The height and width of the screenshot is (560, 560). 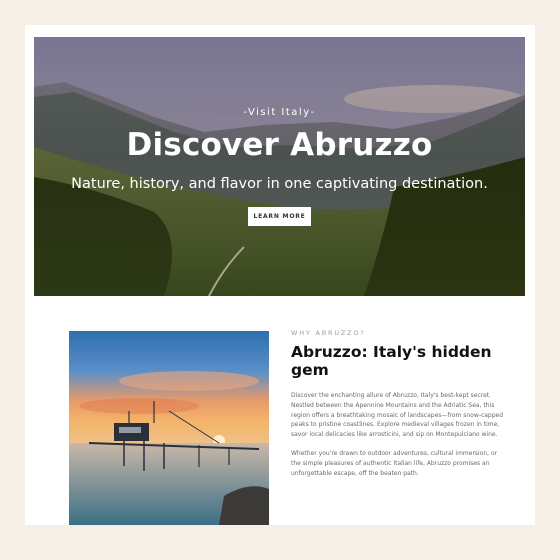 I want to click on section-kicker: WHY ABRUZZO?, so click(x=328, y=333).